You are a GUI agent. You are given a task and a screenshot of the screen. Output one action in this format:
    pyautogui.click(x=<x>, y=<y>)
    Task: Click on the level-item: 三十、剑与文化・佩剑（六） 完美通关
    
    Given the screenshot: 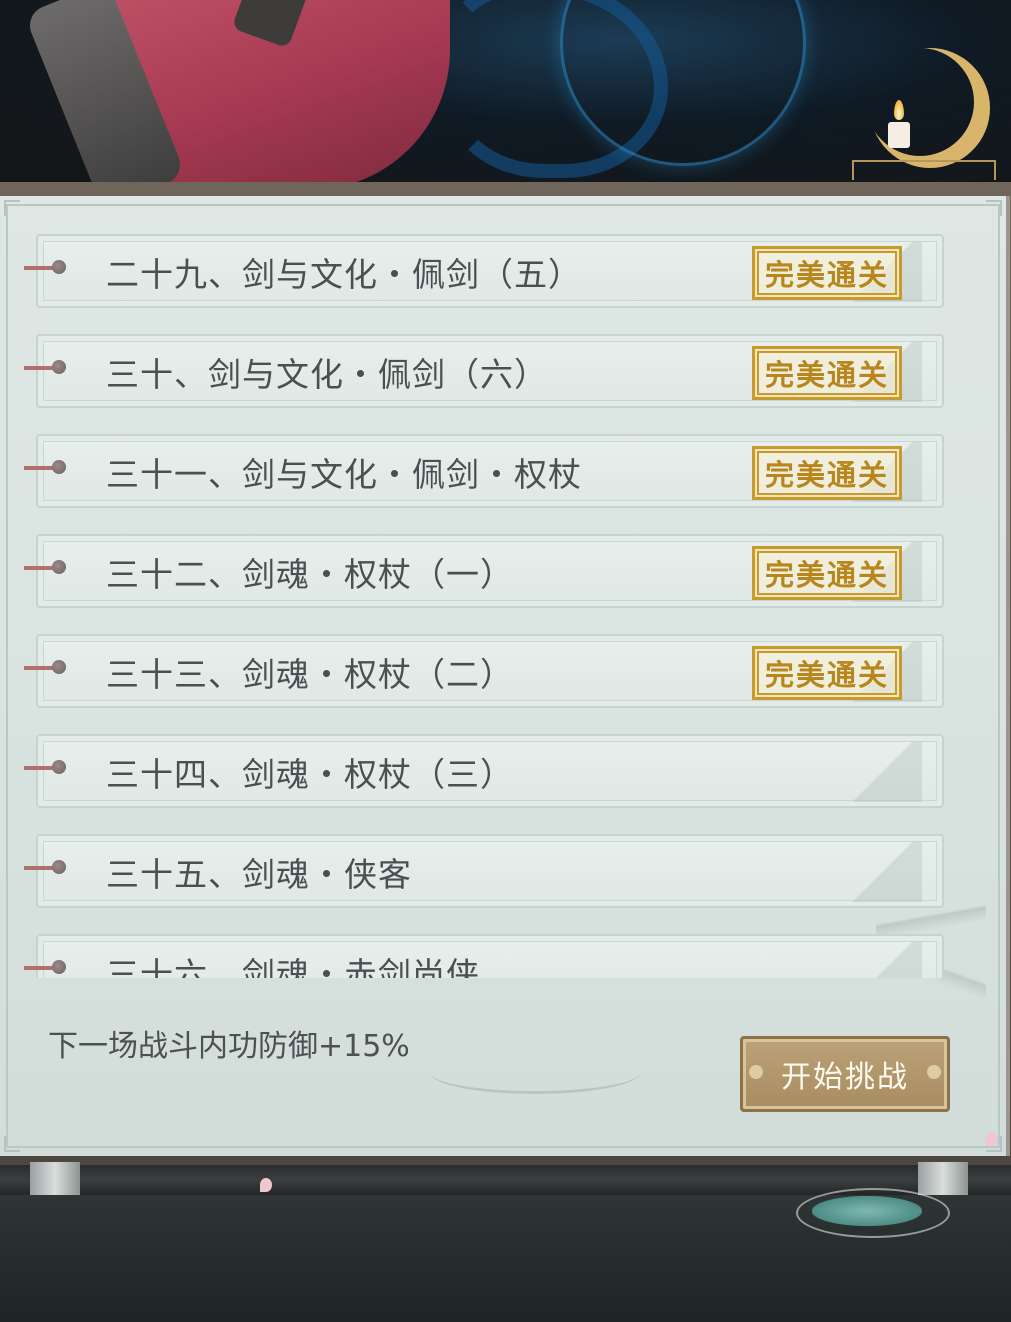 What is the action you would take?
    pyautogui.click(x=484, y=371)
    